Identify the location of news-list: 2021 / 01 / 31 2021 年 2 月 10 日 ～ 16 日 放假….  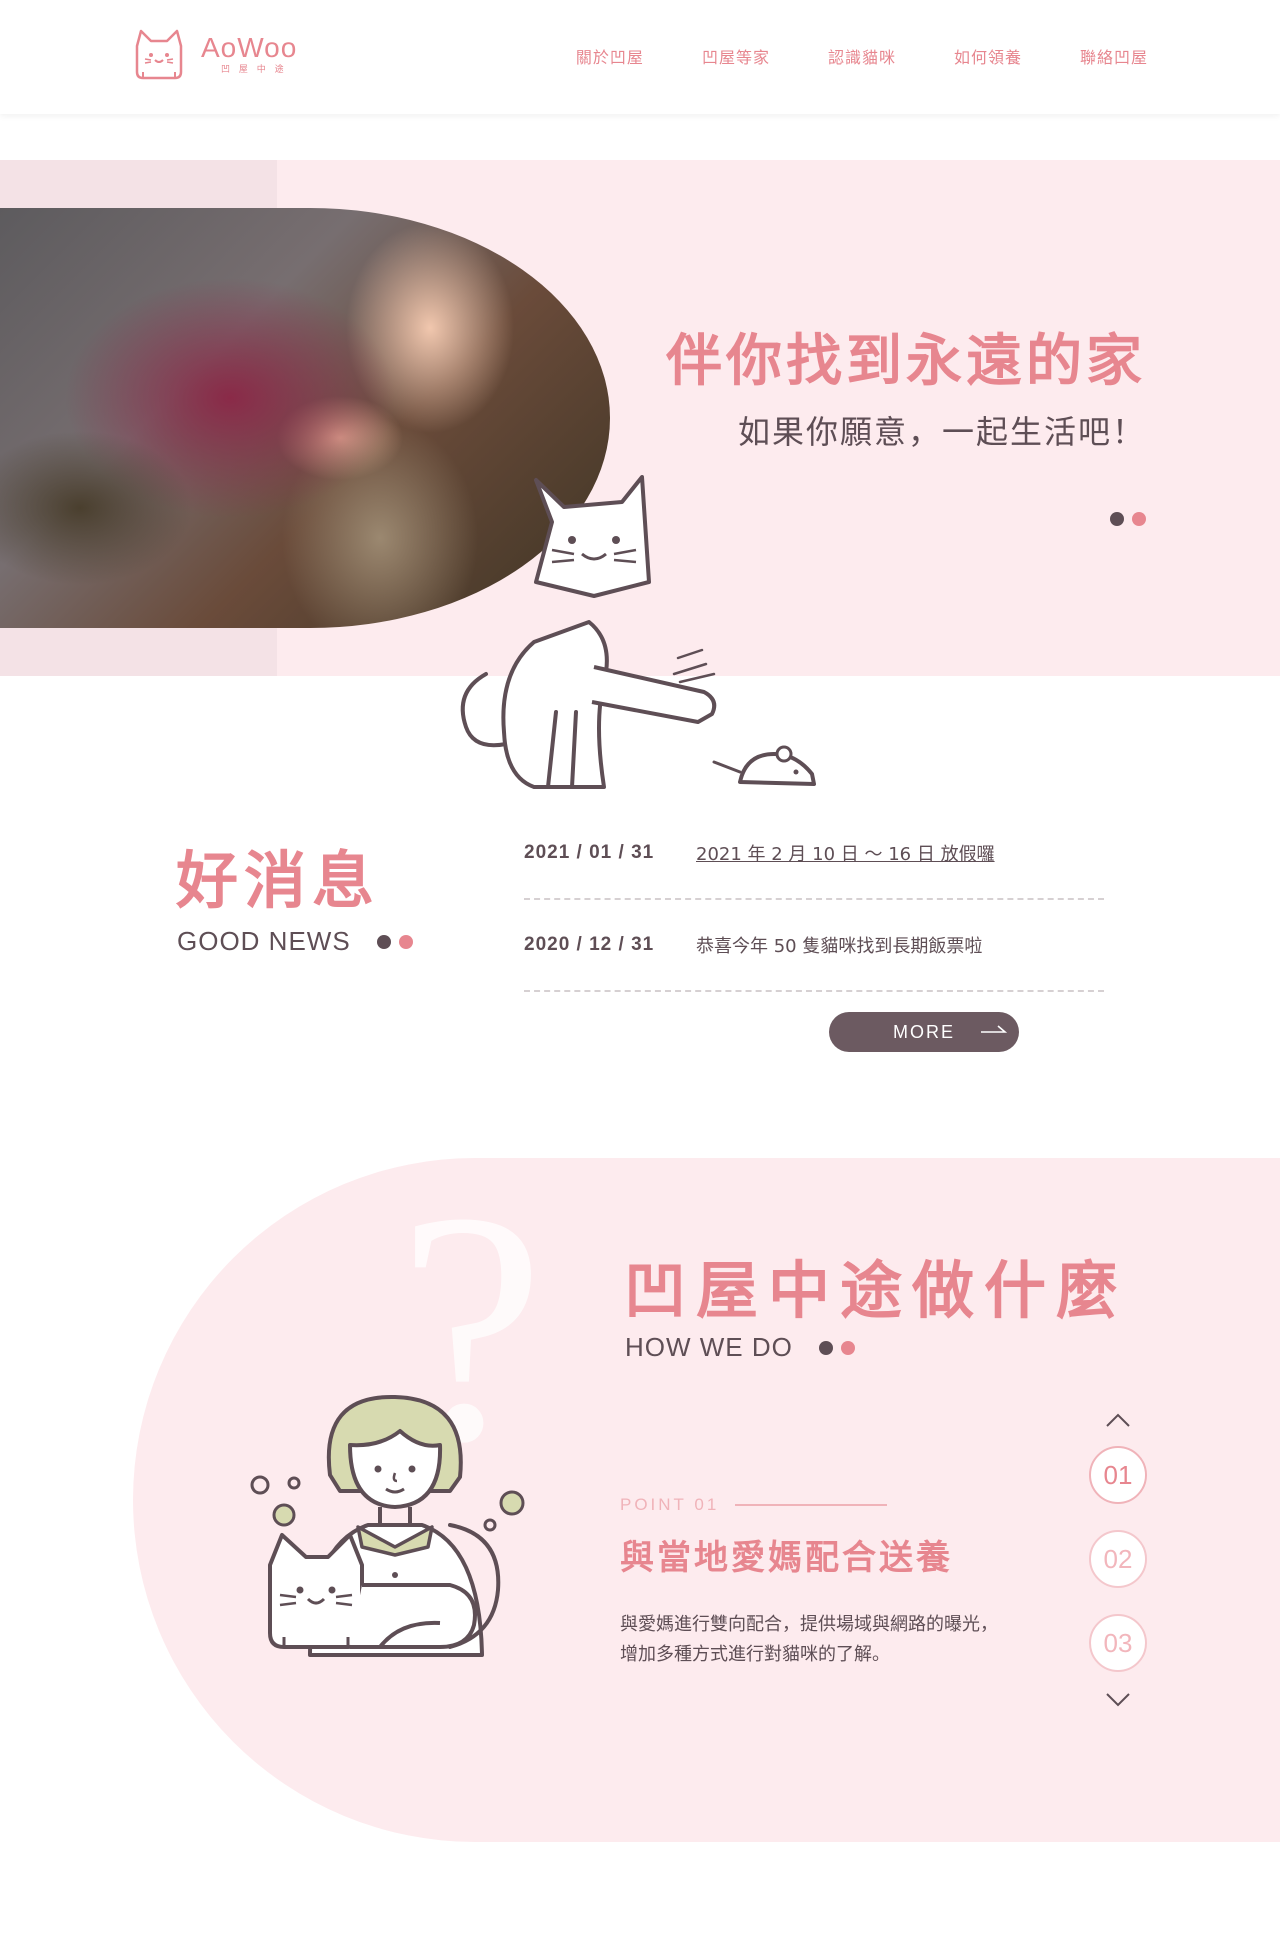
(814, 900).